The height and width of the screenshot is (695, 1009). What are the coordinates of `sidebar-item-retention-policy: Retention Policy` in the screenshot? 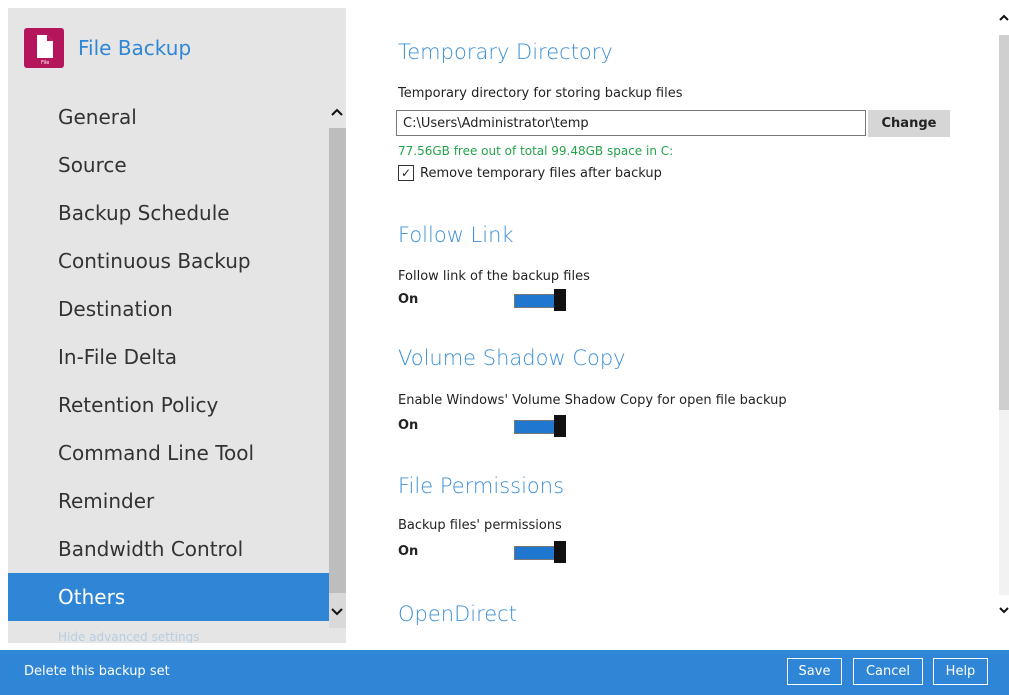 It's located at (168, 405).